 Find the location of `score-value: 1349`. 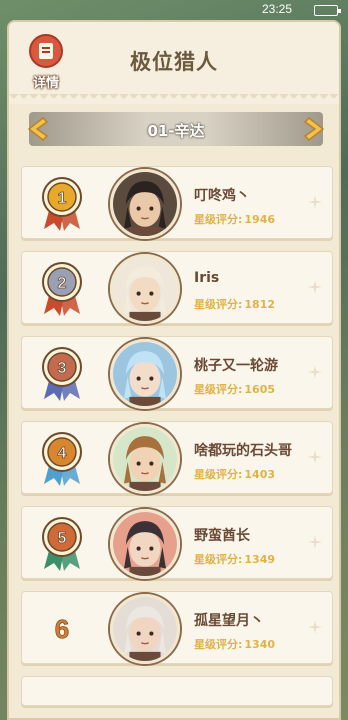

score-value: 1349 is located at coordinates (260, 559).